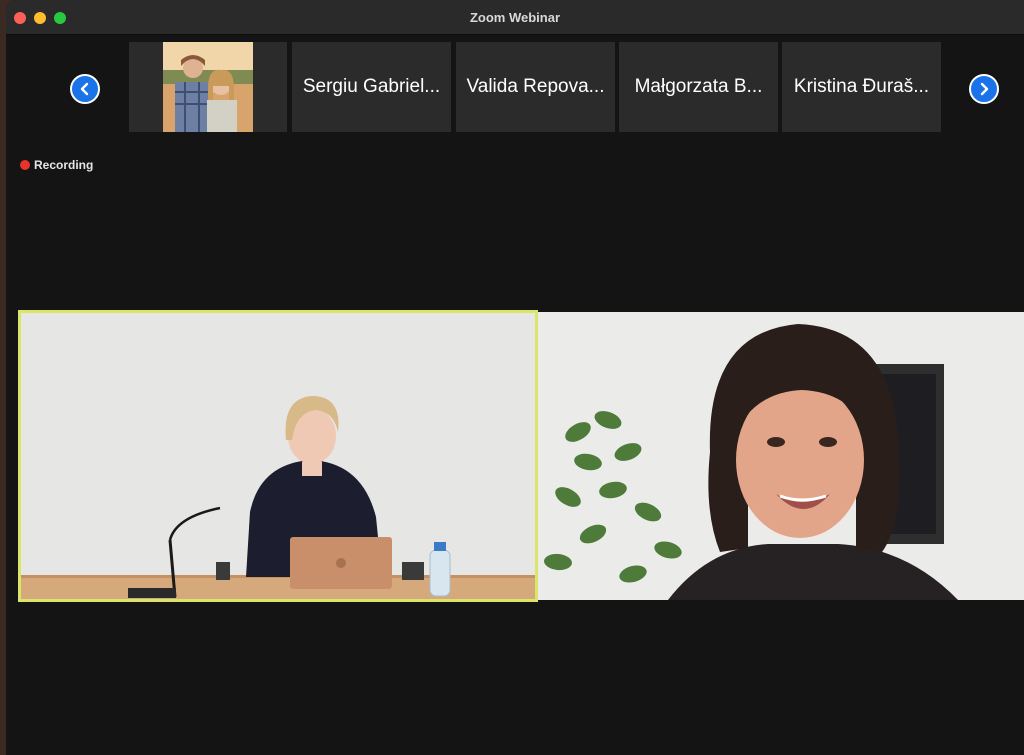  I want to click on next-page-button, so click(984, 89).